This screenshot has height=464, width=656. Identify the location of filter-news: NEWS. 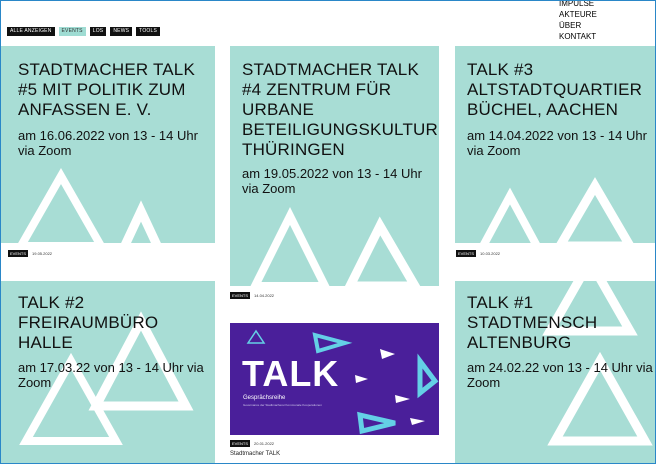
(121, 31).